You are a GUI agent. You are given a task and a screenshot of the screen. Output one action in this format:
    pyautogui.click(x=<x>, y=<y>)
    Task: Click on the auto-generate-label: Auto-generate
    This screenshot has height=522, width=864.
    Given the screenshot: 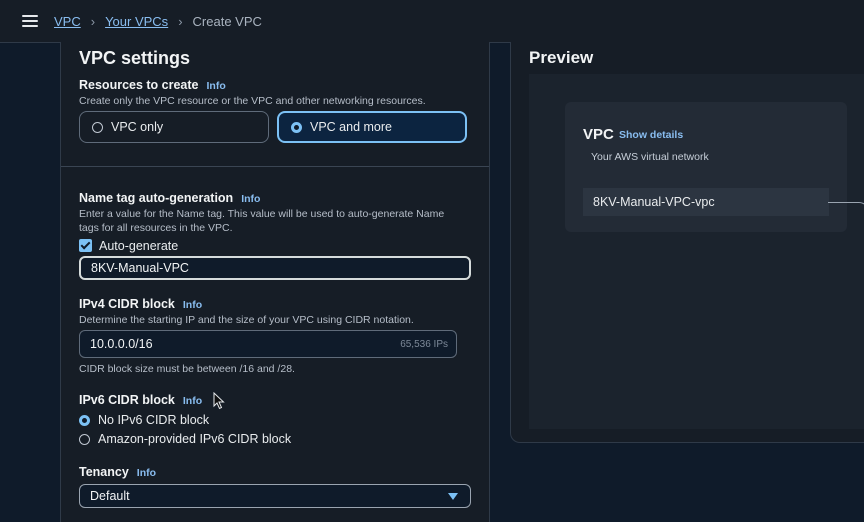 What is the action you would take?
    pyautogui.click(x=139, y=246)
    